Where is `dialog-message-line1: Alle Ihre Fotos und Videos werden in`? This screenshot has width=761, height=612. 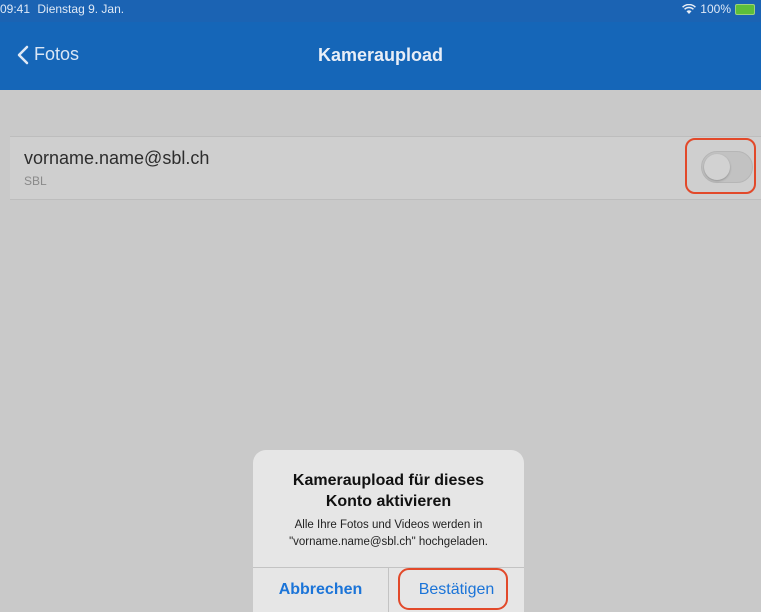 dialog-message-line1: Alle Ihre Fotos und Videos werden in is located at coordinates (388, 525).